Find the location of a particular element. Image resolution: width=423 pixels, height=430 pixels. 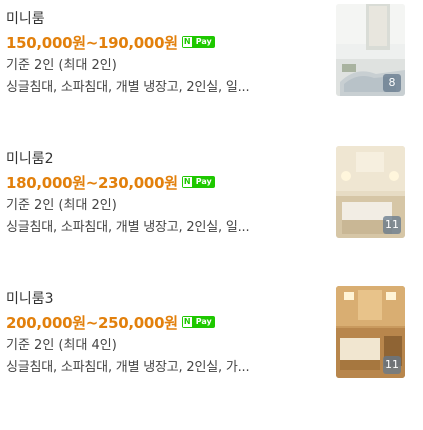

room-name: 미니룸3 is located at coordinates (30, 298).